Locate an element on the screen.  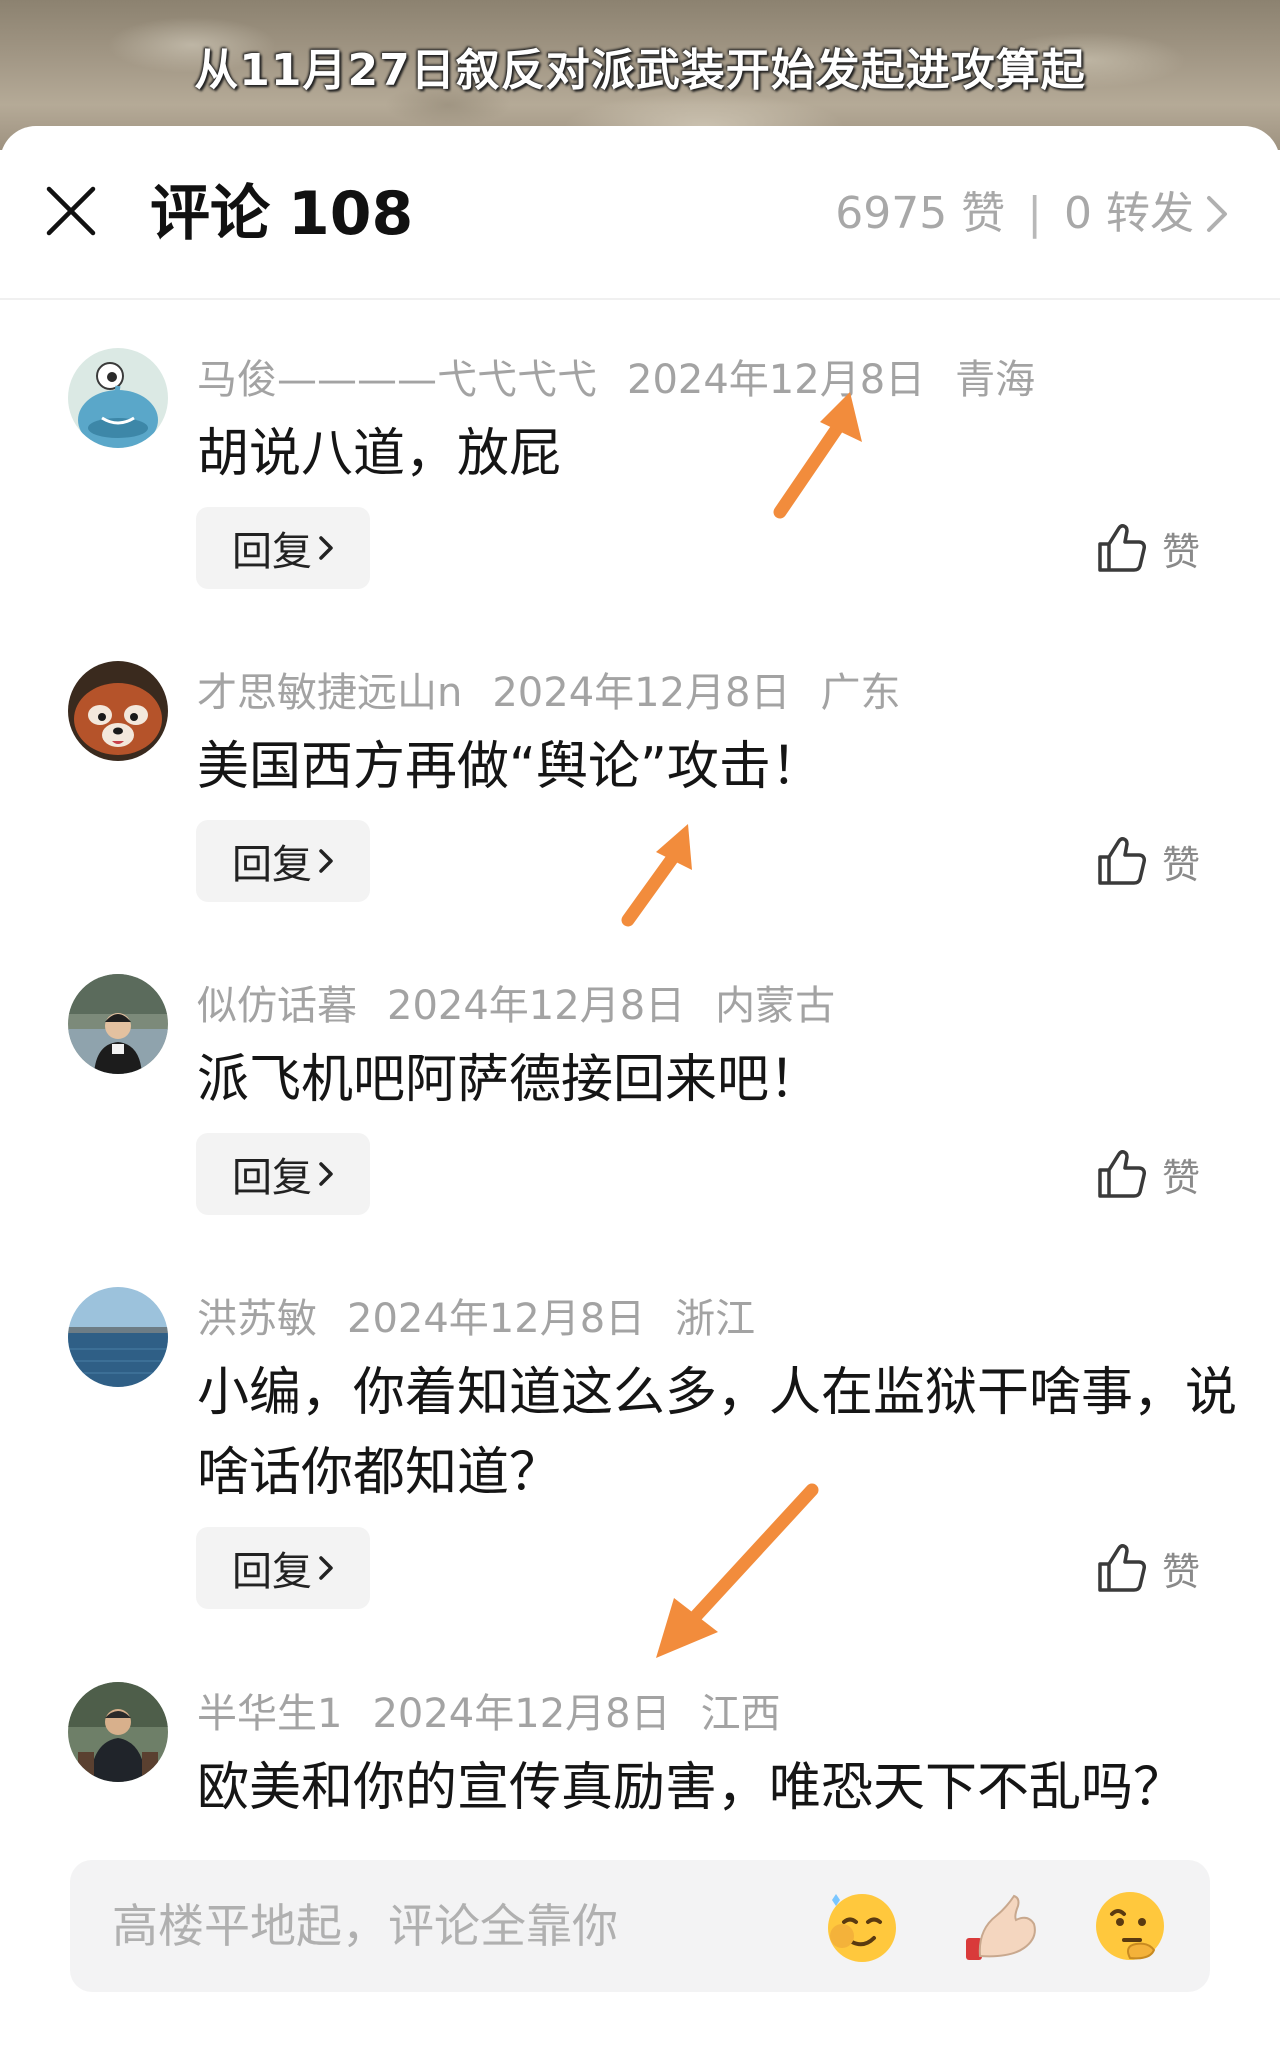
comment-meta: 马俊————弋弋弋弋 2024年12月8日 青海 is located at coordinates (631, 380).